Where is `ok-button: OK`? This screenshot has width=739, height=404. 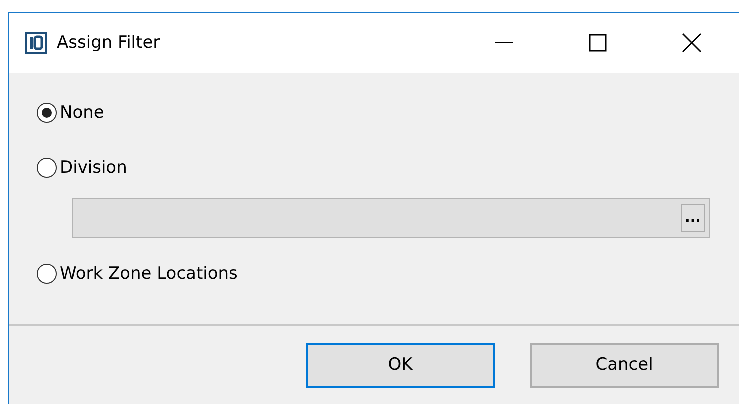 ok-button: OK is located at coordinates (400, 365).